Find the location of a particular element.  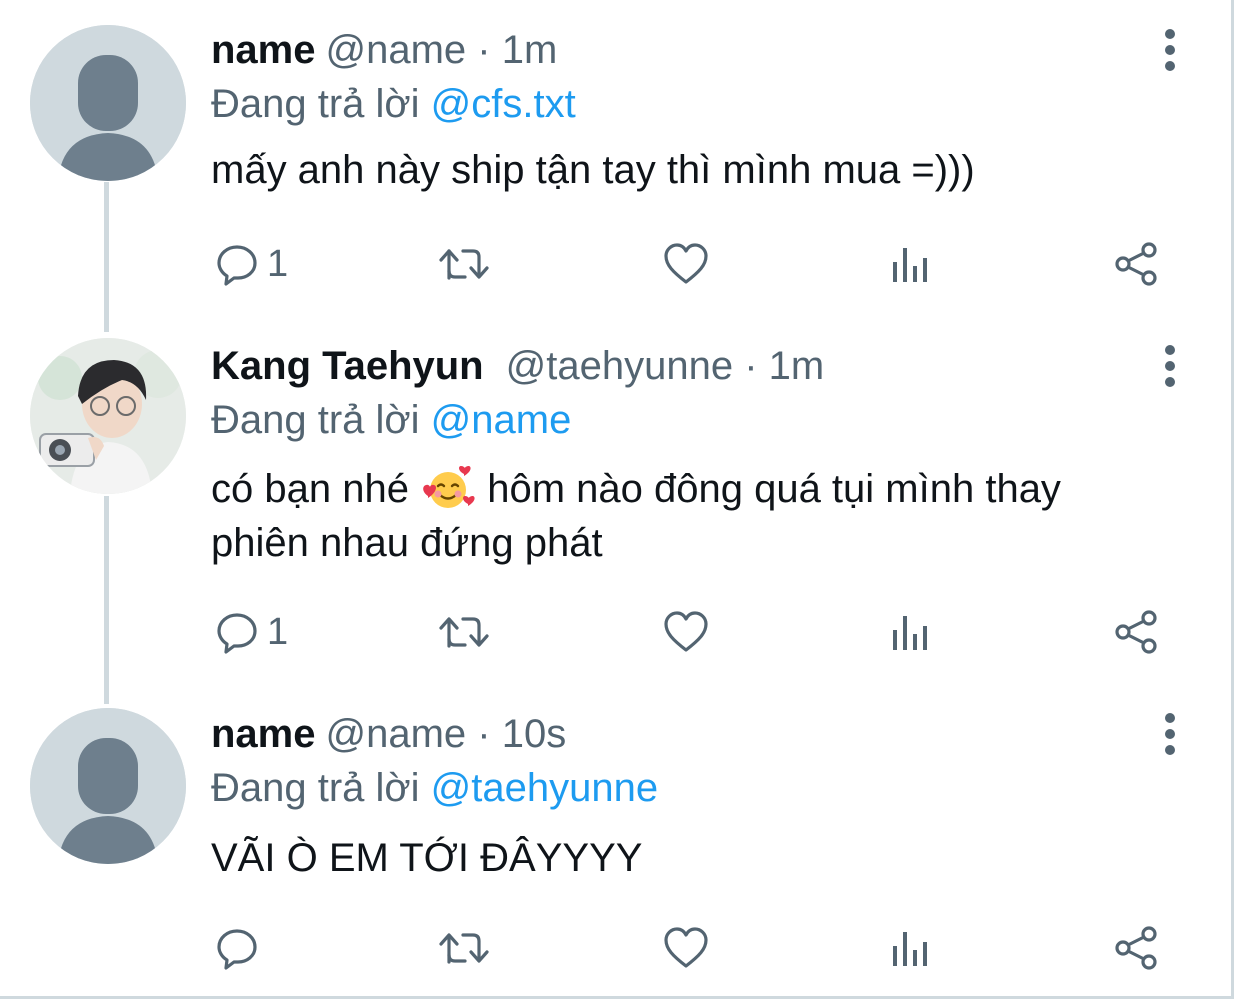

photo-avatar-icon is located at coordinates (108, 416).